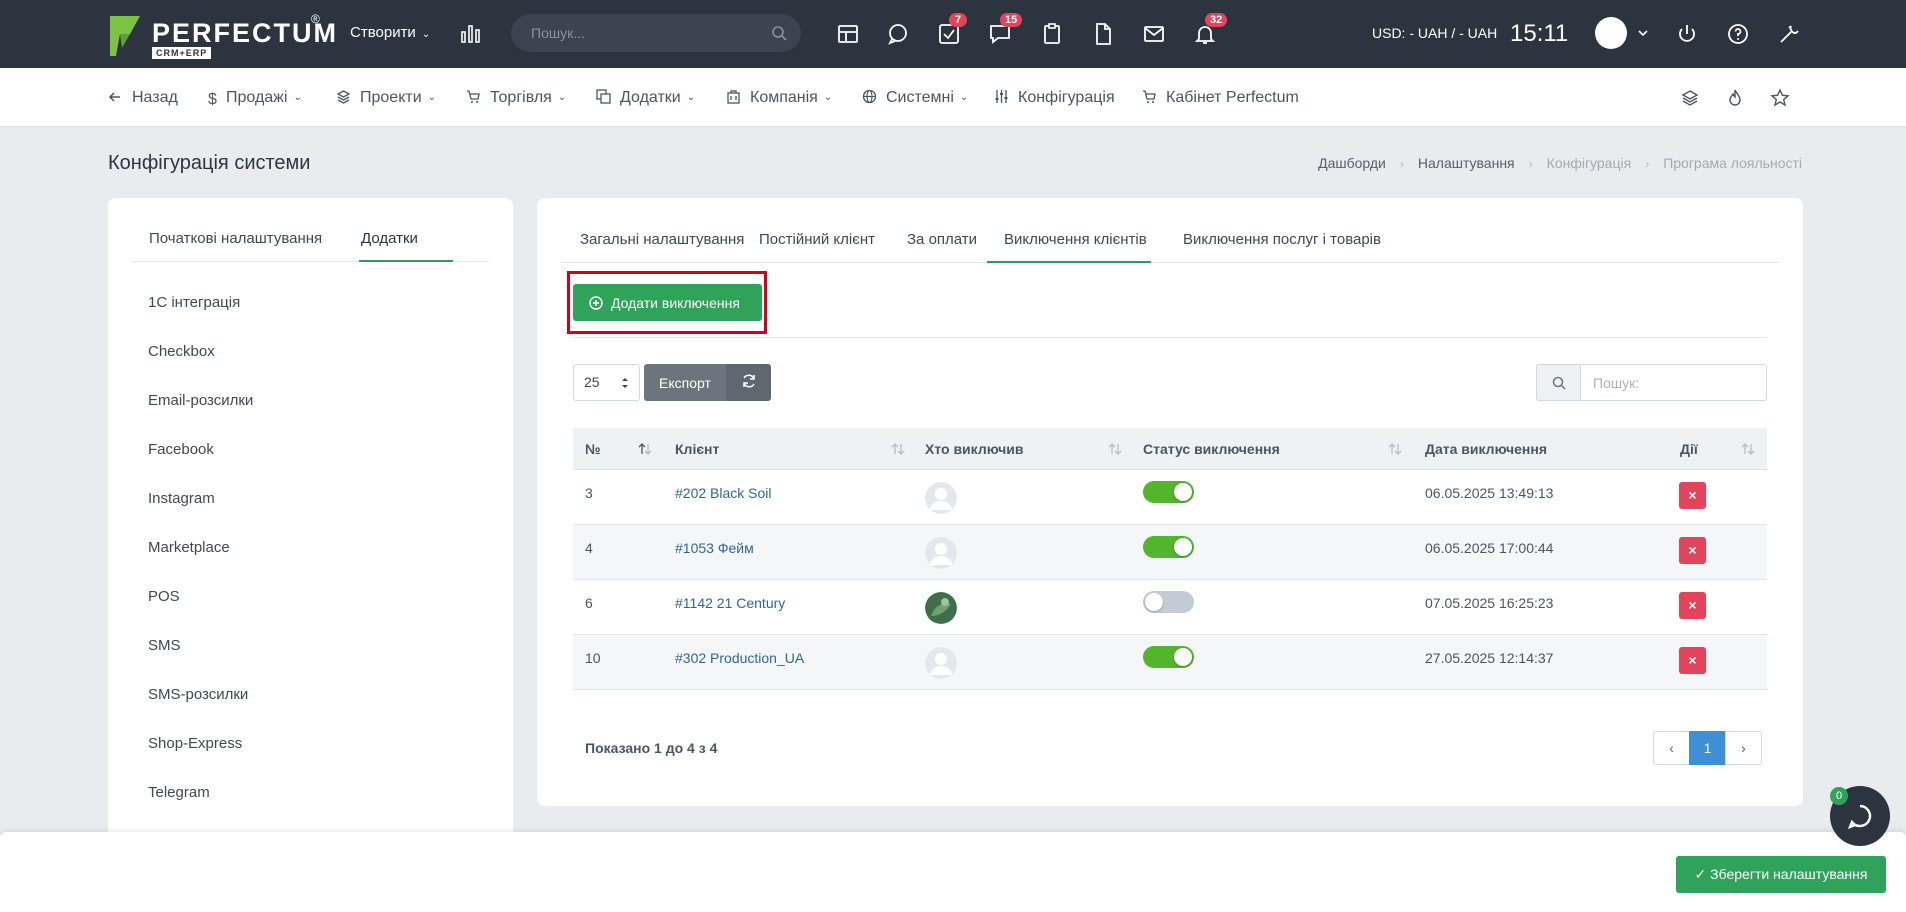 The height and width of the screenshot is (912, 1906). Describe the element at coordinates (662, 239) in the screenshot. I see `tab-general: Загальні налаштування` at that location.